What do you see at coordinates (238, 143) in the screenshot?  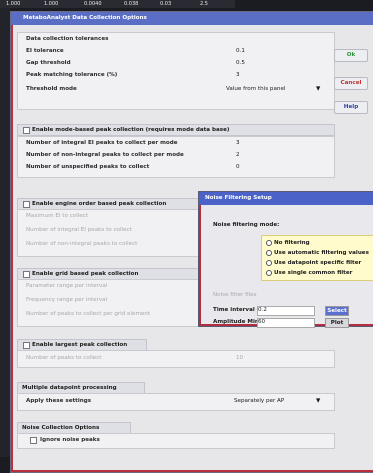 I see `integral-ei-input: 3` at bounding box center [238, 143].